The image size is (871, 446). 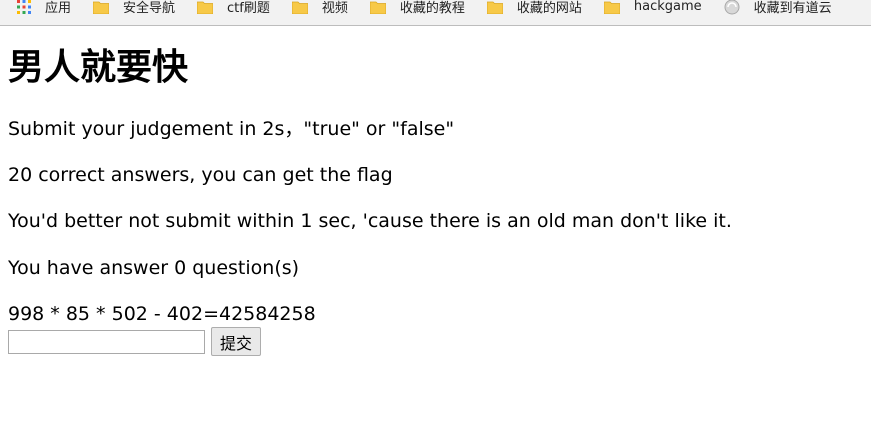 What do you see at coordinates (106, 341) in the screenshot?
I see `answer-input` at bounding box center [106, 341].